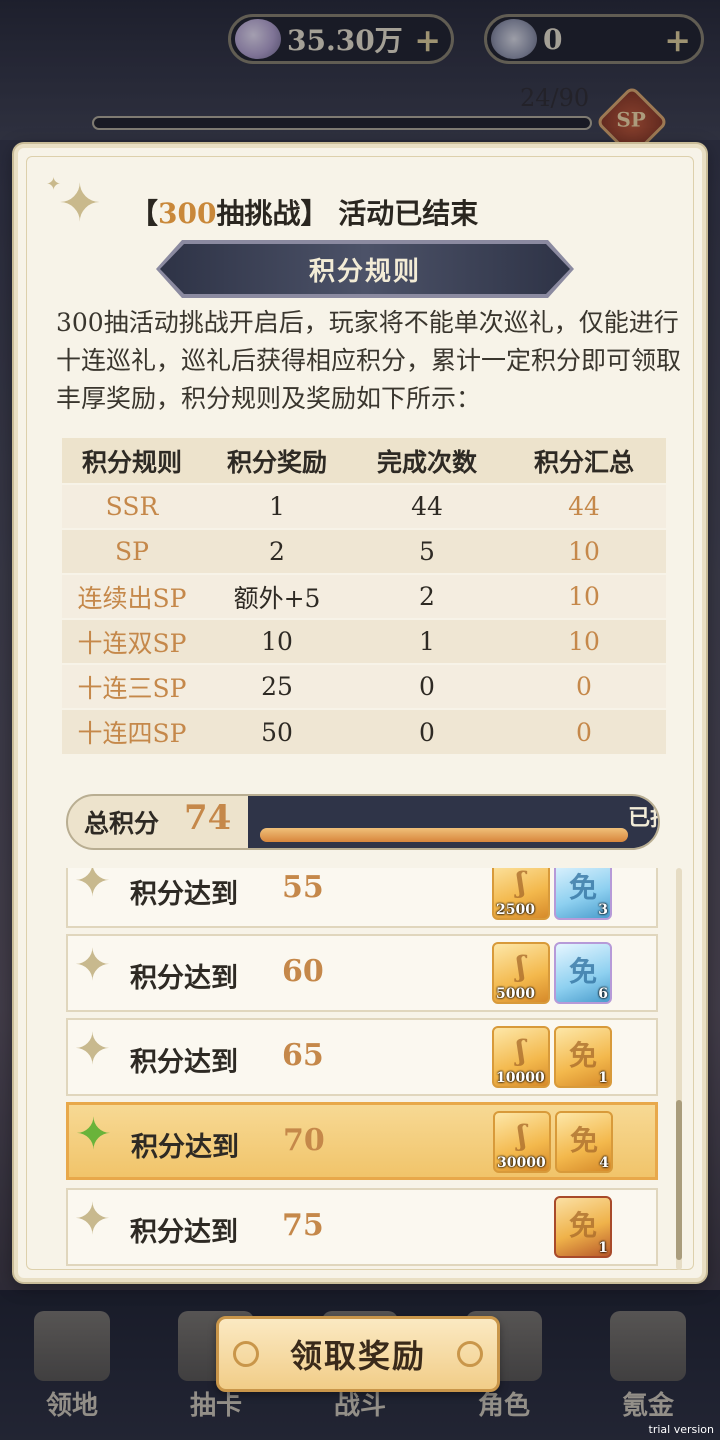 The image size is (720, 1440). Describe the element at coordinates (427, 551) in the screenshot. I see `table-cell: 5` at that location.